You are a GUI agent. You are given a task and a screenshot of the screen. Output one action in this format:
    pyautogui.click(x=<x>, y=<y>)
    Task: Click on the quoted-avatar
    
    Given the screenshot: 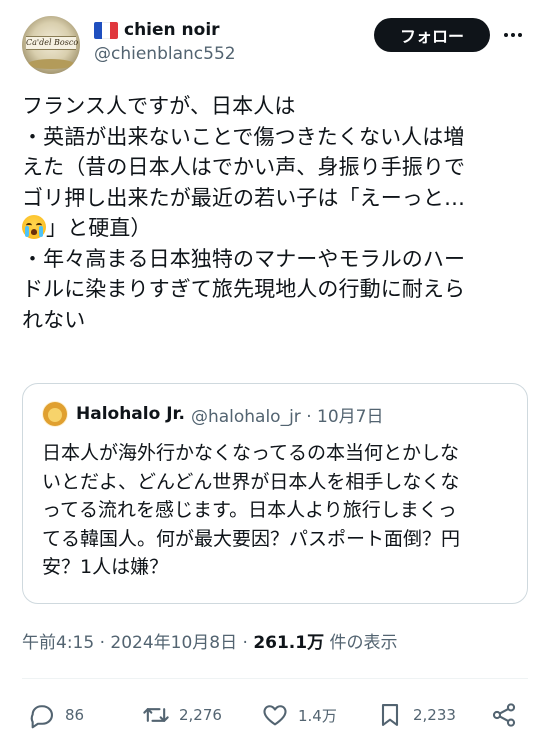 What is the action you would take?
    pyautogui.click(x=55, y=414)
    